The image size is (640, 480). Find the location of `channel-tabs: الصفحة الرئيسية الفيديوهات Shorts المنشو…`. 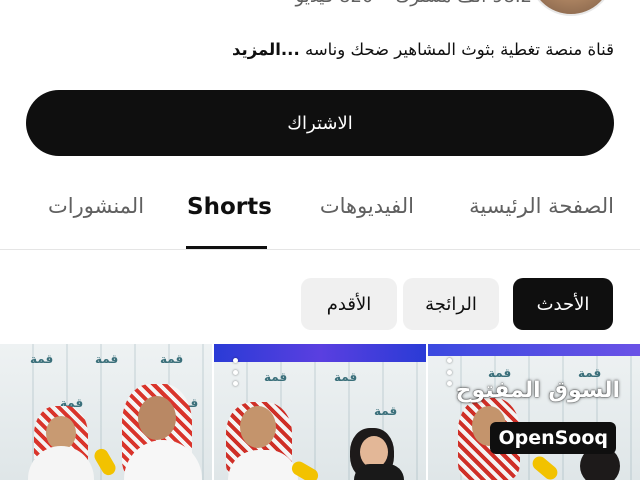

channel-tabs: الصفحة الرئيسية الفيديوهات Shorts المنشو… is located at coordinates (320, 215).